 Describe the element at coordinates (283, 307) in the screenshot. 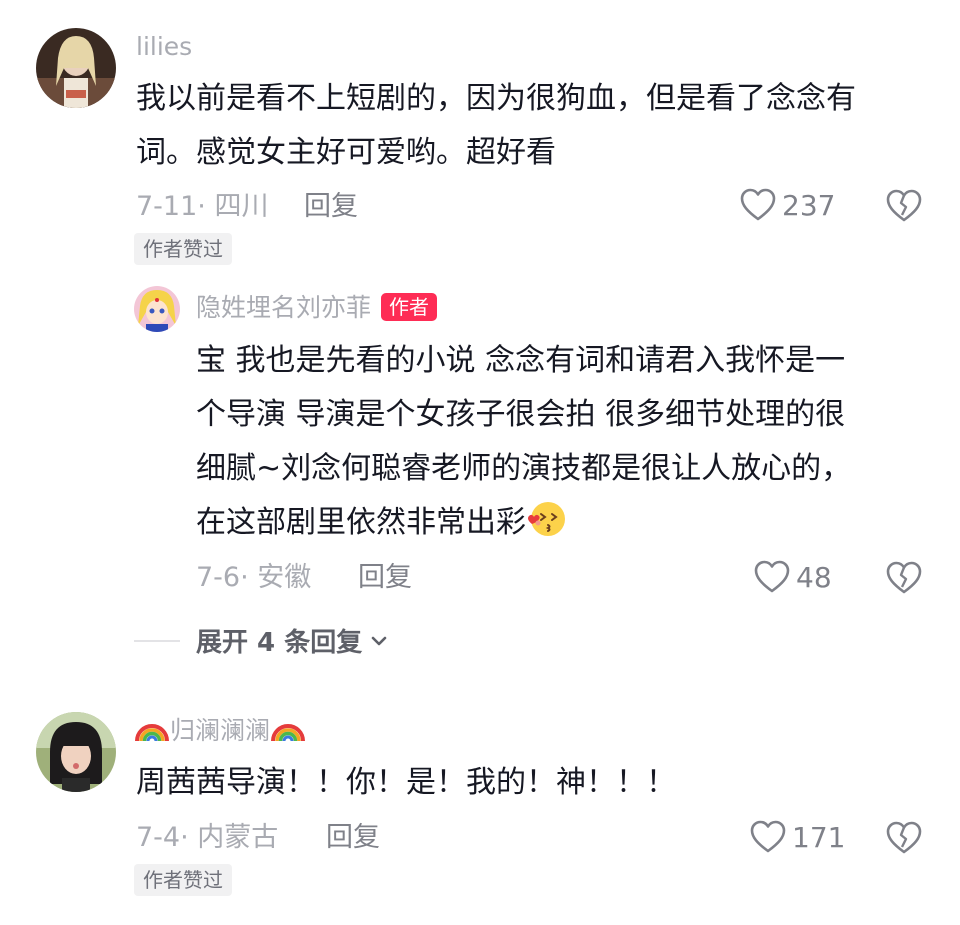

I see `reply-username: 隐姓埋名刘亦菲` at that location.